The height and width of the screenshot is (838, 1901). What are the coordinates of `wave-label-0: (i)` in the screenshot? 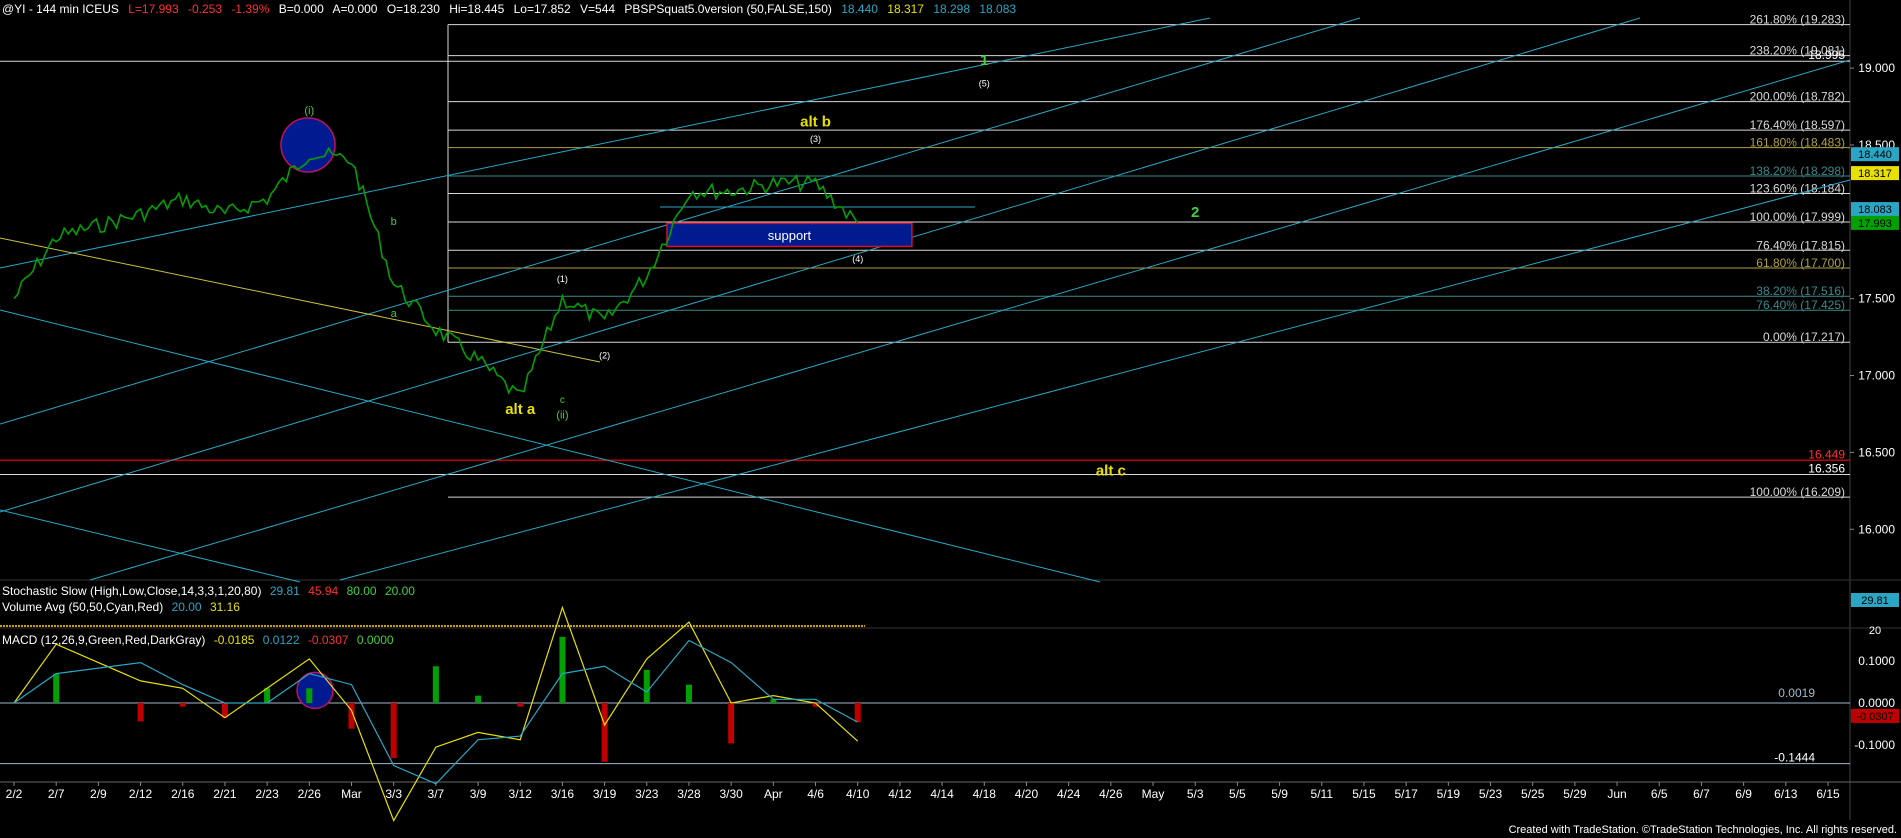 It's located at (309, 111).